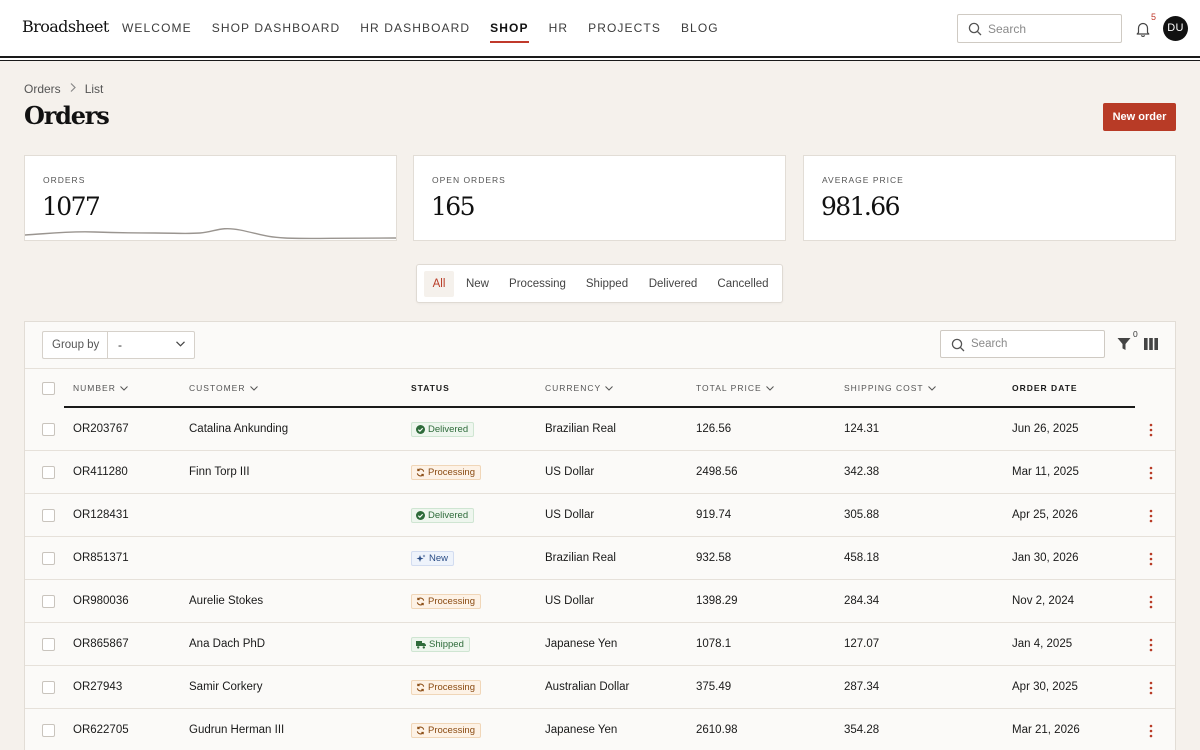  I want to click on order-total-price: 919.74, so click(714, 515).